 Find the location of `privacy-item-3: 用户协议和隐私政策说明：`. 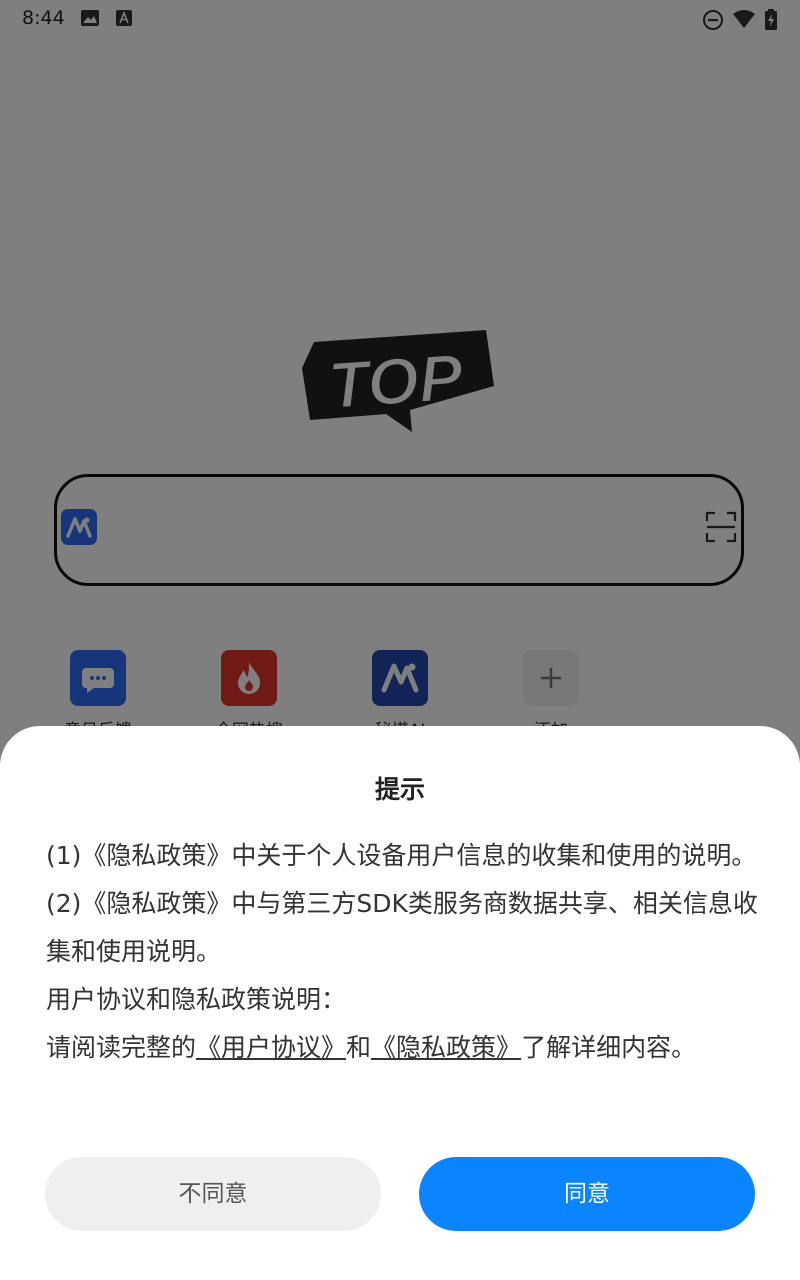

privacy-item-3: 用户协议和隐私政策说明： is located at coordinates (196, 999).